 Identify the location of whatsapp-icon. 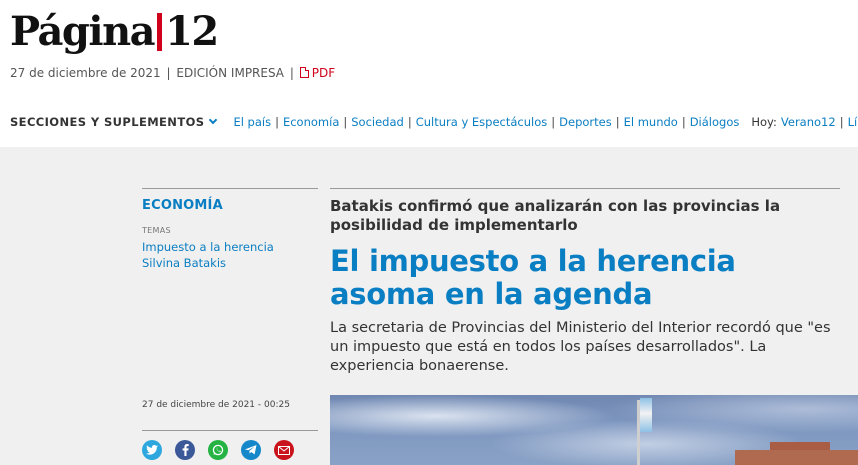
(218, 450).